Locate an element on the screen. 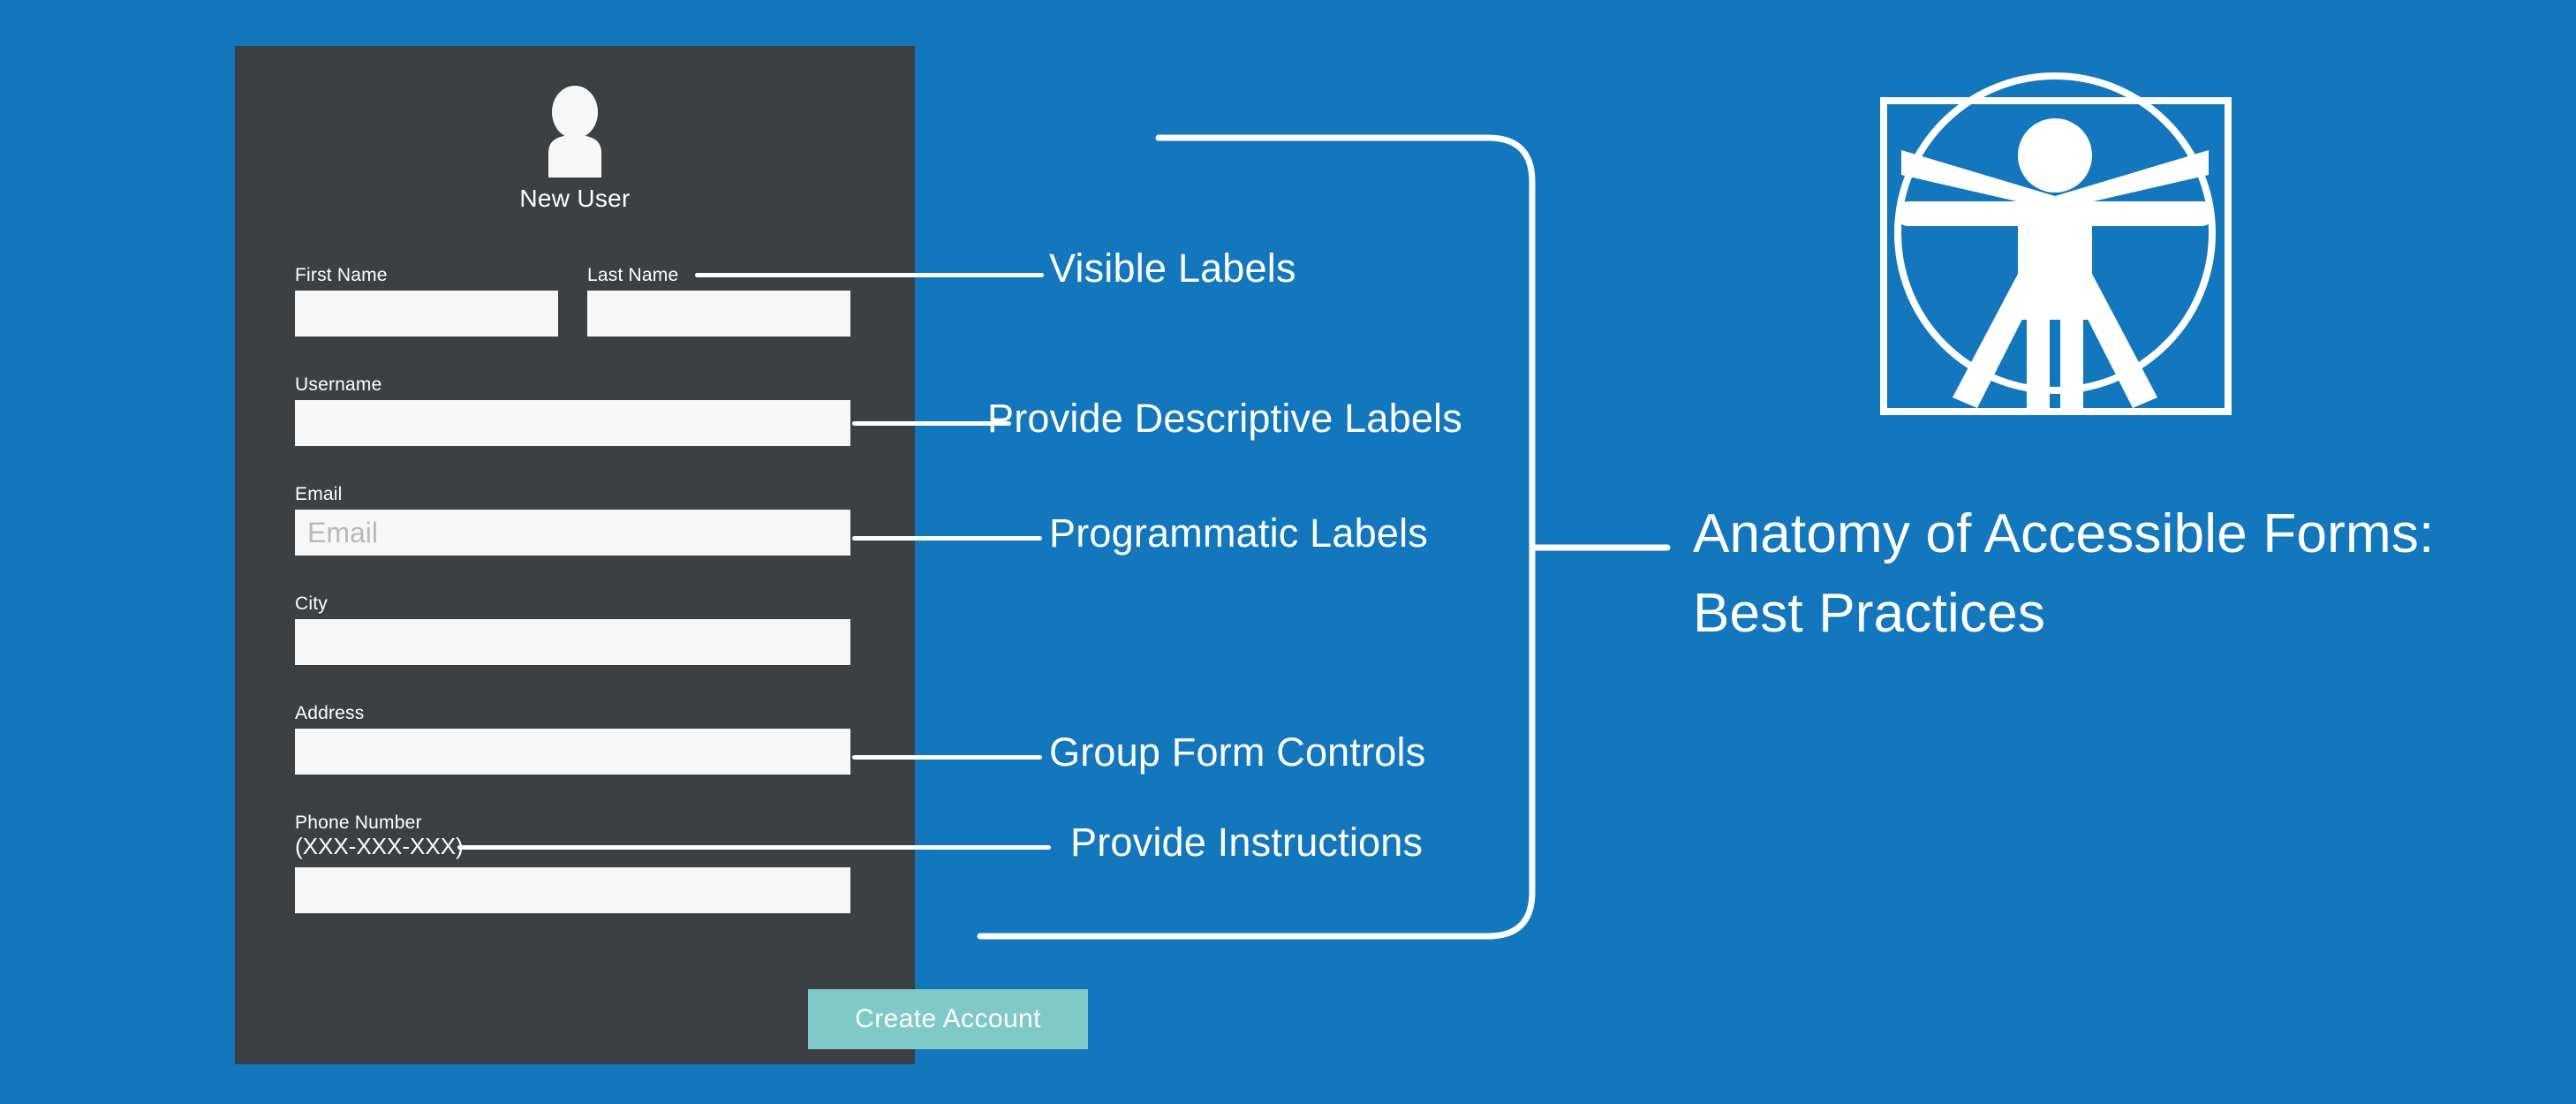 This screenshot has height=1104, width=2576. phone-number-input is located at coordinates (572, 890).